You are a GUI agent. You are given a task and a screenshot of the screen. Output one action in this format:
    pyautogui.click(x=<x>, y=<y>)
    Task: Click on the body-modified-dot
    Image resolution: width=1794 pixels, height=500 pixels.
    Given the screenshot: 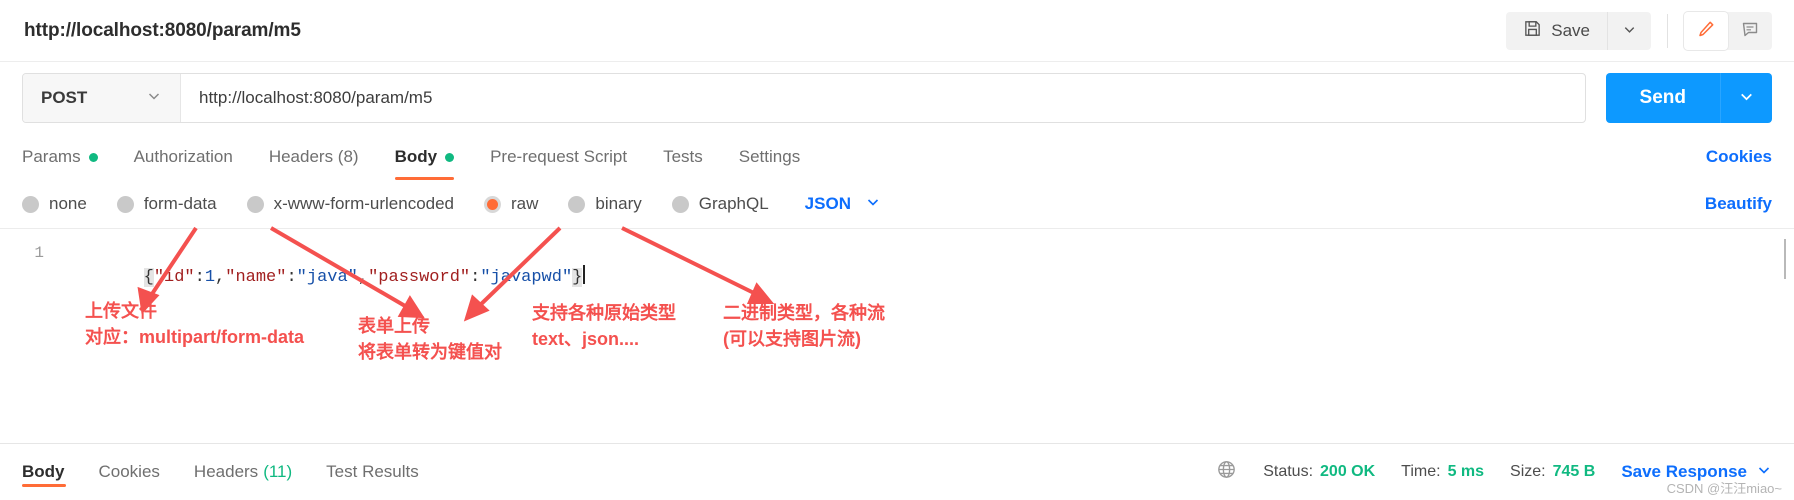 What is the action you would take?
    pyautogui.click(x=450, y=157)
    